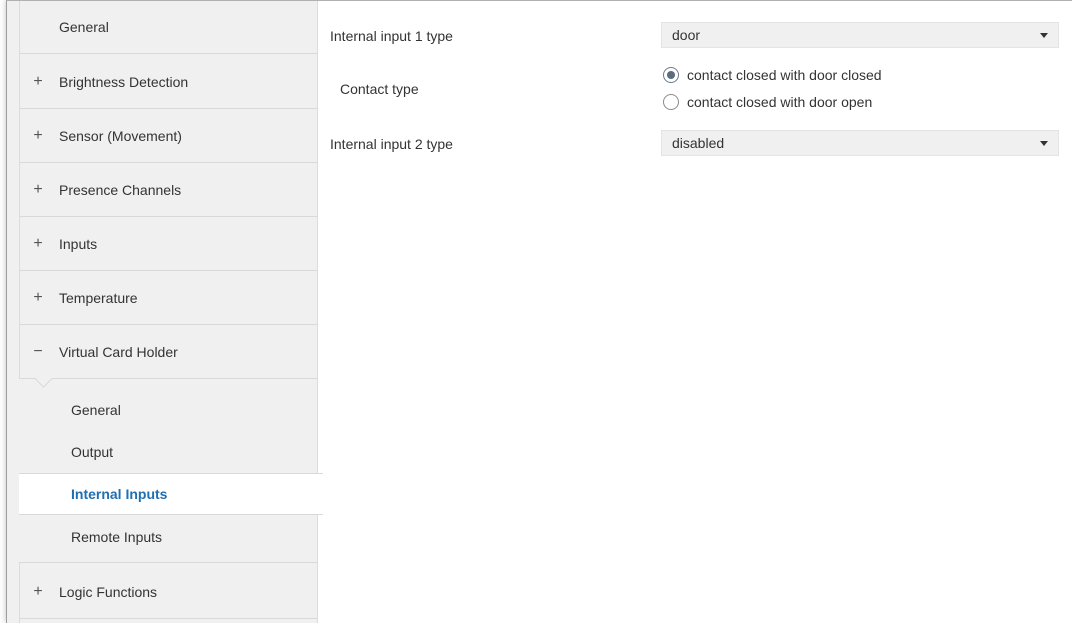 The height and width of the screenshot is (623, 1072). I want to click on radio-label: contact closed with door closed, so click(784, 75).